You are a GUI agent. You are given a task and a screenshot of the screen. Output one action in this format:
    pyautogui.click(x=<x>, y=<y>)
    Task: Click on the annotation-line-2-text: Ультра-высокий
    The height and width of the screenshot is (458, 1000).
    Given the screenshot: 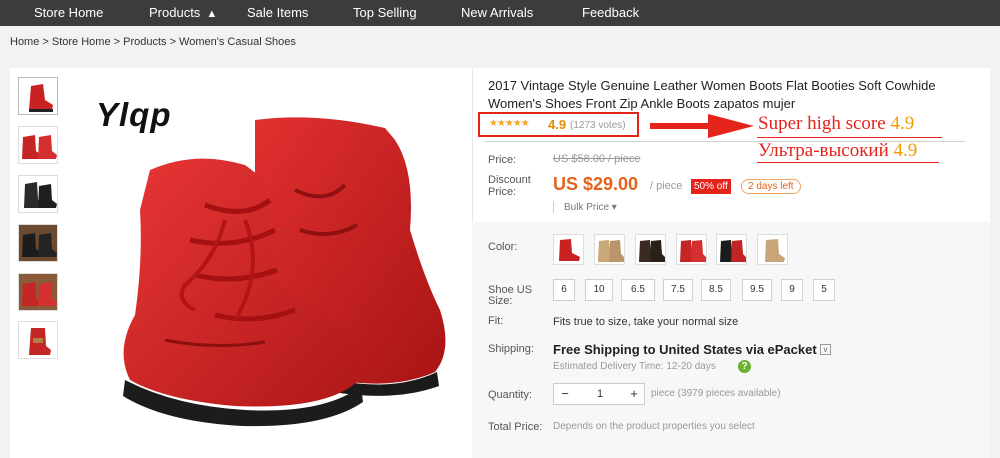 What is the action you would take?
    pyautogui.click(x=823, y=150)
    